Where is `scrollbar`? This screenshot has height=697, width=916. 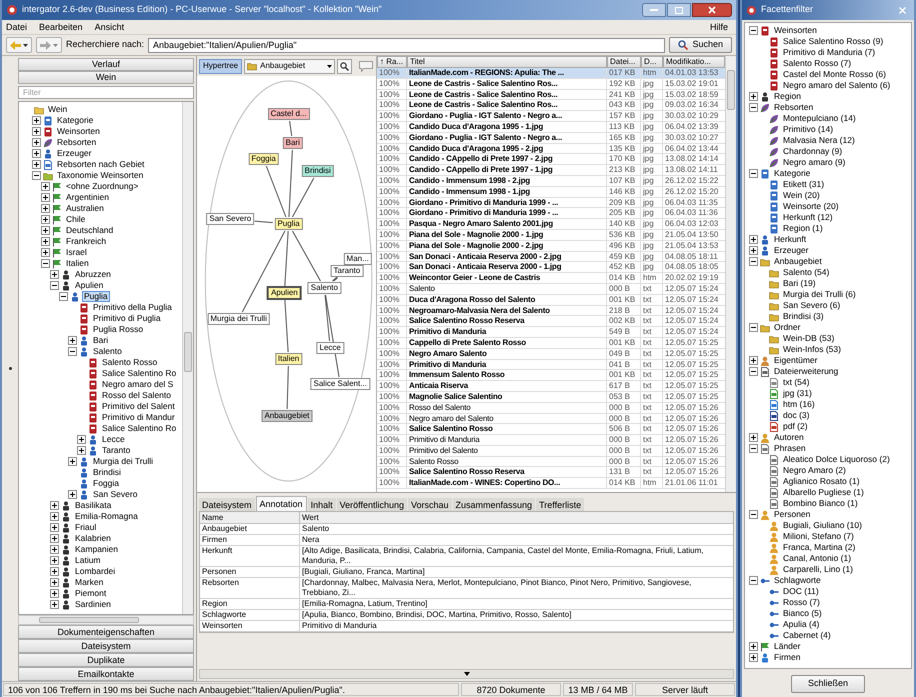 scrollbar is located at coordinates (106, 620).